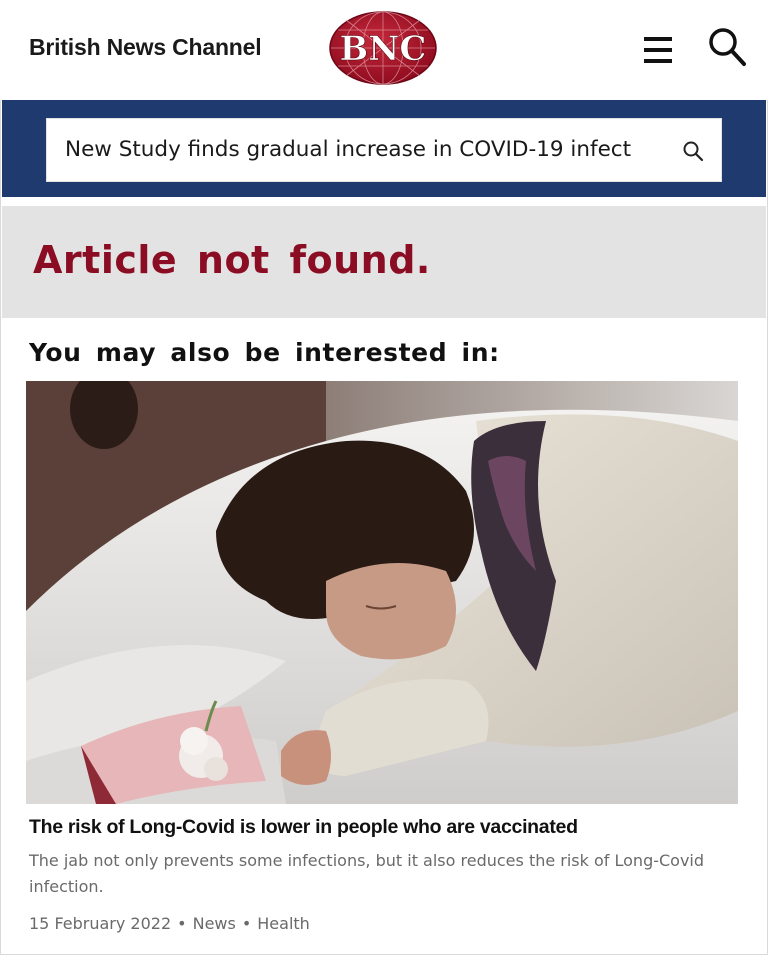  I want to click on not-found-title: Article not found., so click(232, 260).